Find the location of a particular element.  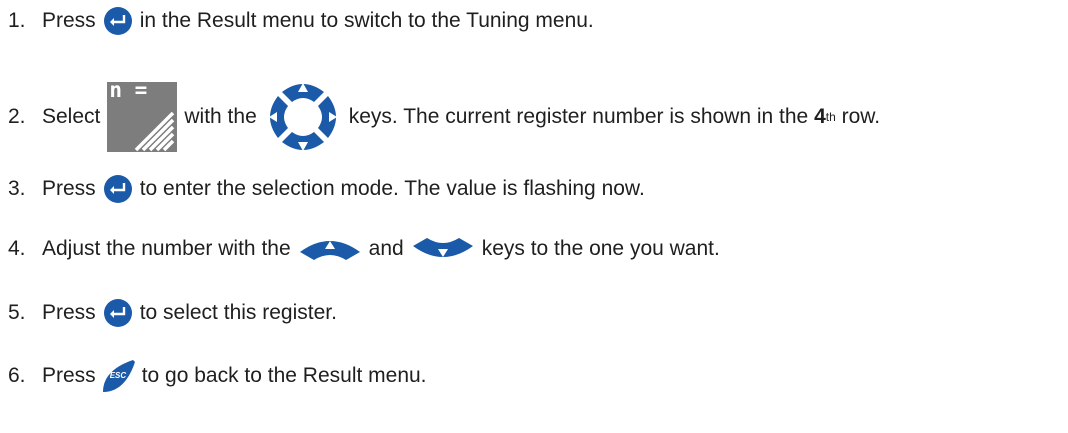

esc-key-icon: ESC is located at coordinates (118, 376).